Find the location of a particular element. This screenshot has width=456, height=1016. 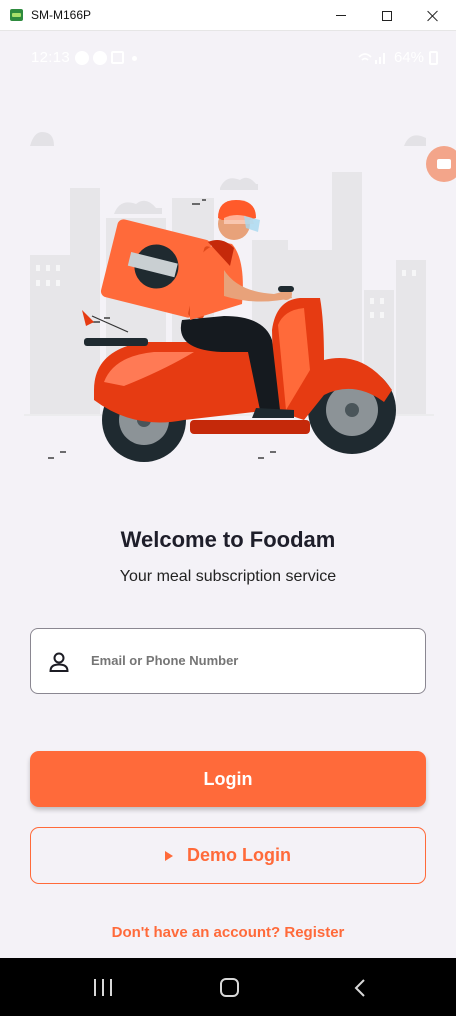

notification-icons is located at coordinates (106, 58).